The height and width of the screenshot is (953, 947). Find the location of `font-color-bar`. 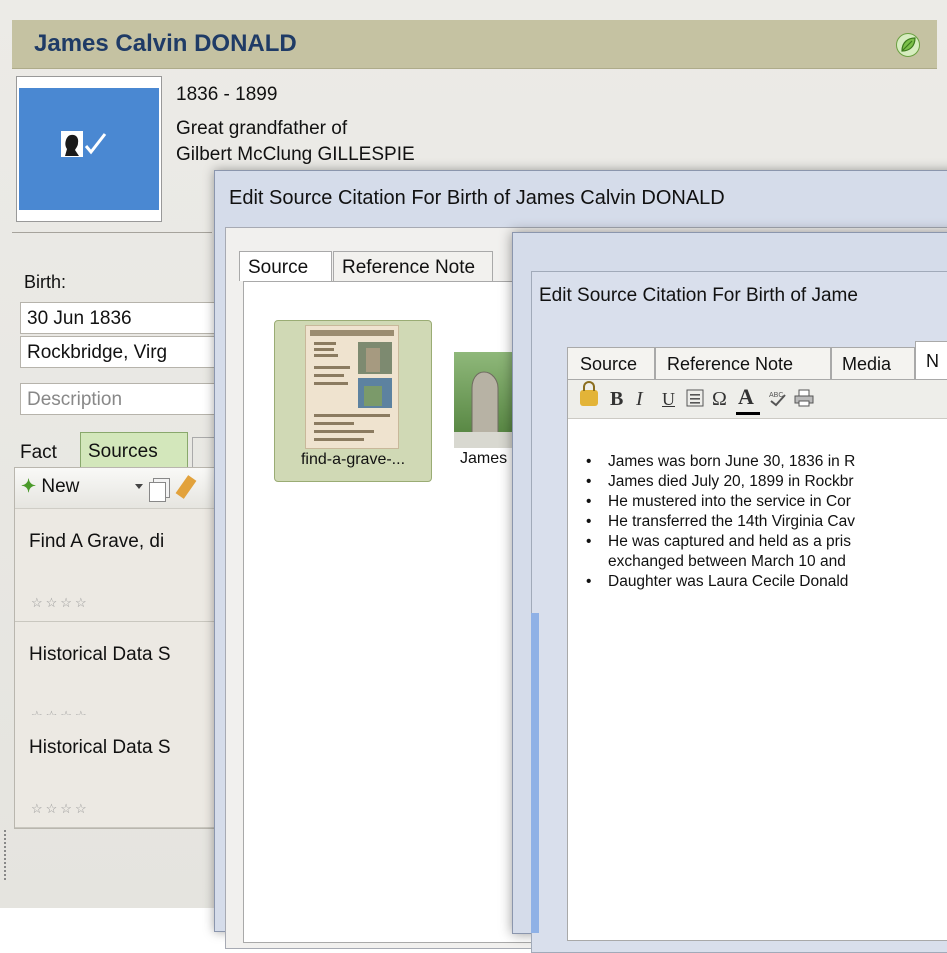

font-color-bar is located at coordinates (748, 413).